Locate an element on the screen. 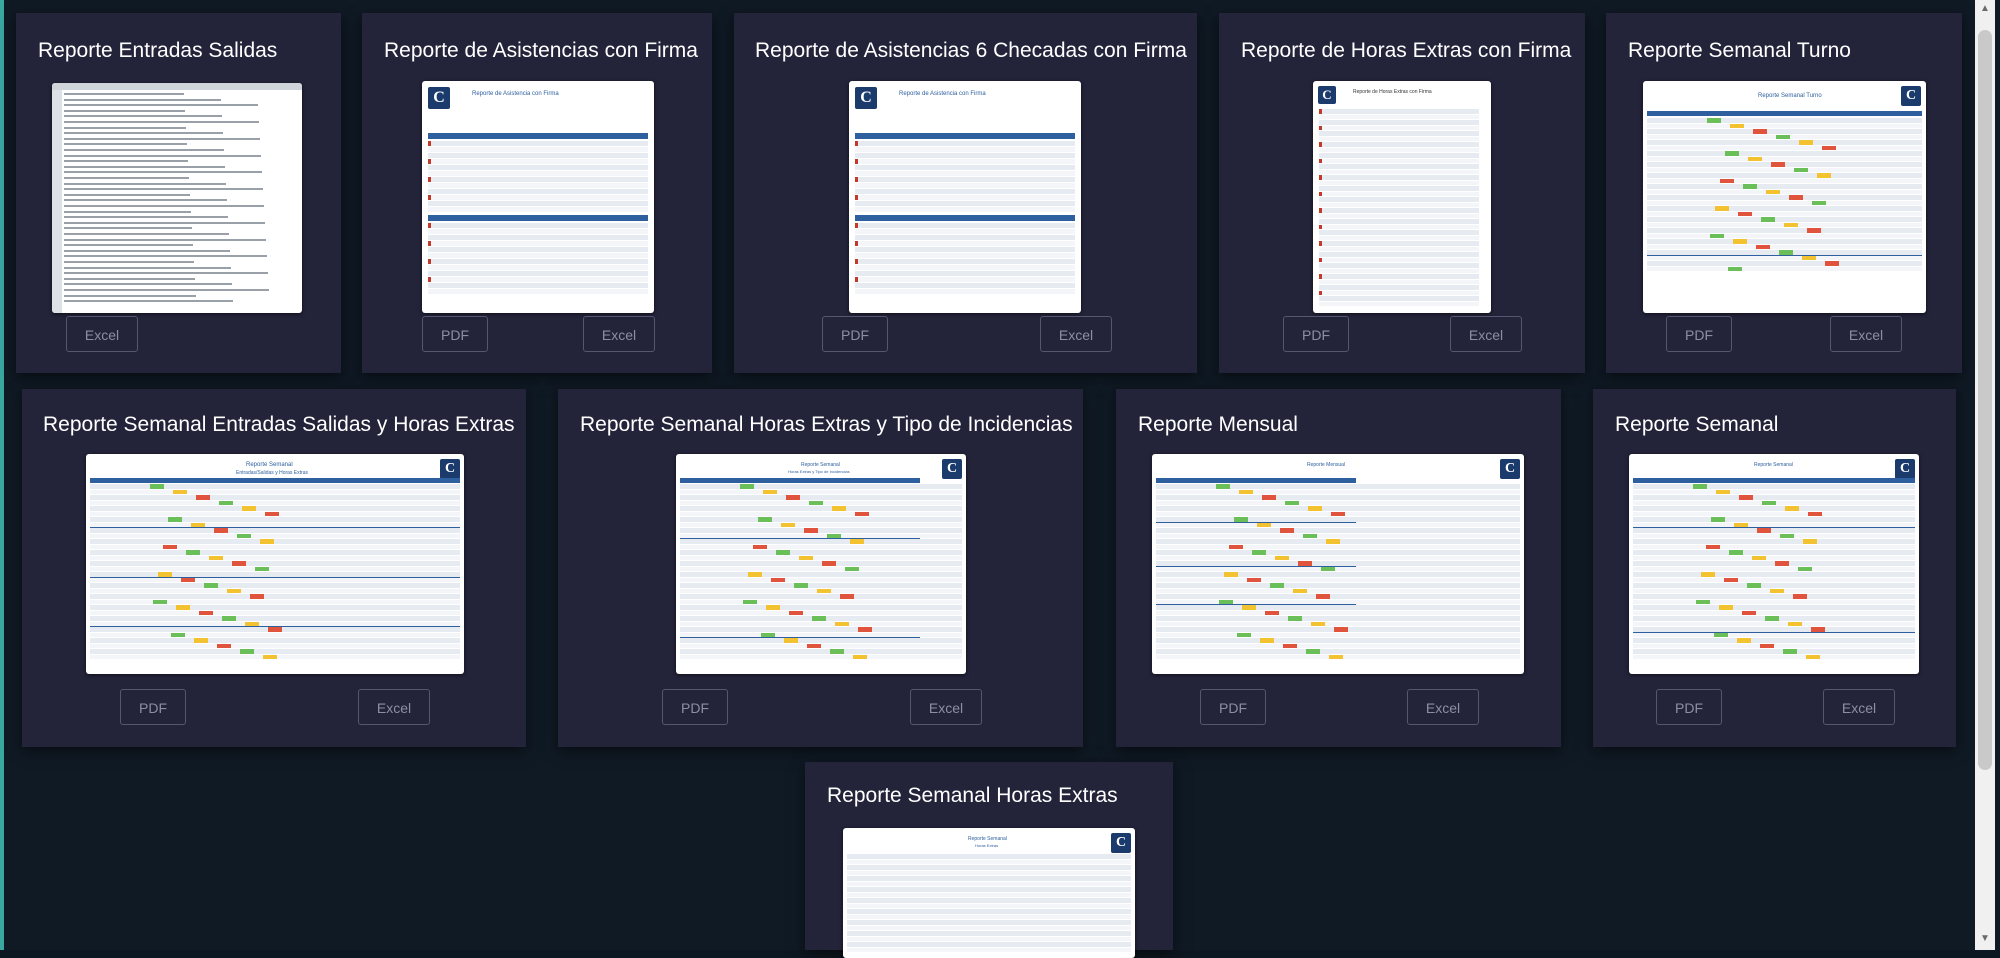 The height and width of the screenshot is (958, 2000). section-header is located at coordinates (800, 480).